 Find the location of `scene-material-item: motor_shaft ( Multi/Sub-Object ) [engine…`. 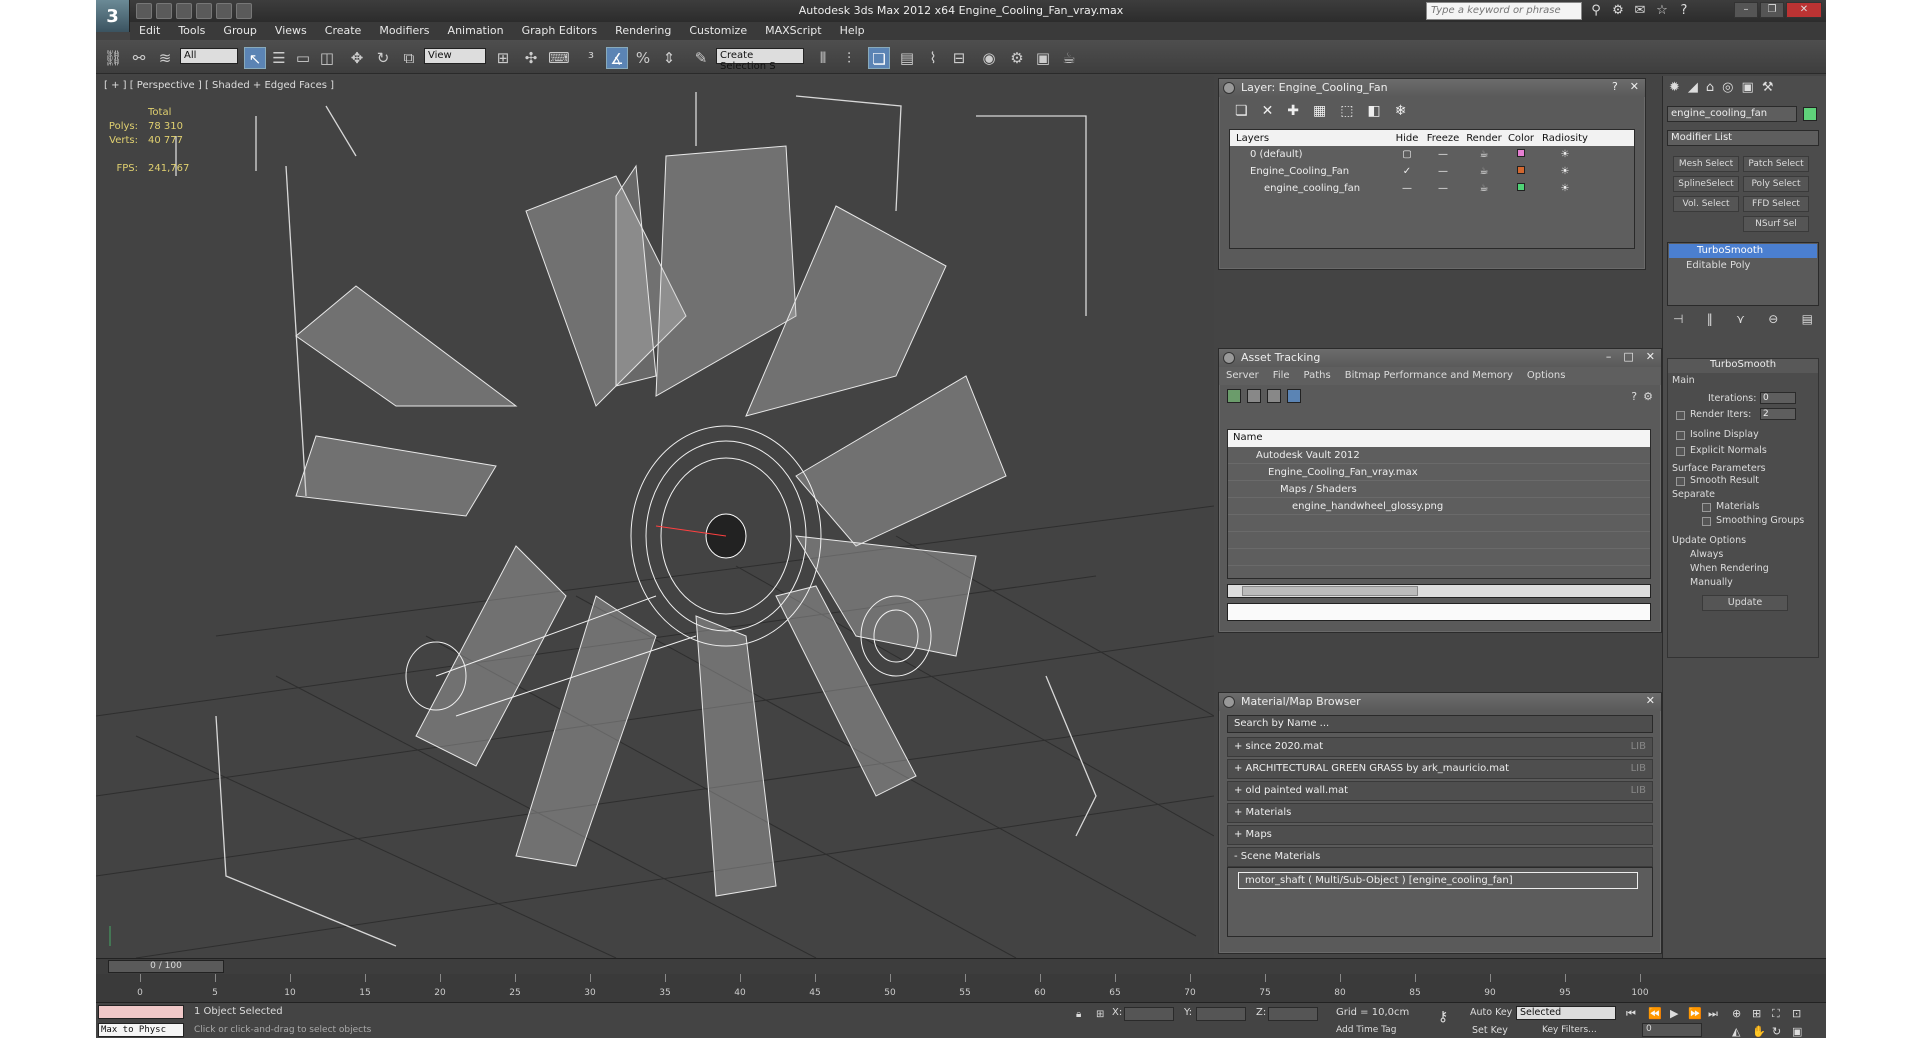

scene-material-item: motor_shaft ( Multi/Sub-Object ) [engine… is located at coordinates (1438, 880).